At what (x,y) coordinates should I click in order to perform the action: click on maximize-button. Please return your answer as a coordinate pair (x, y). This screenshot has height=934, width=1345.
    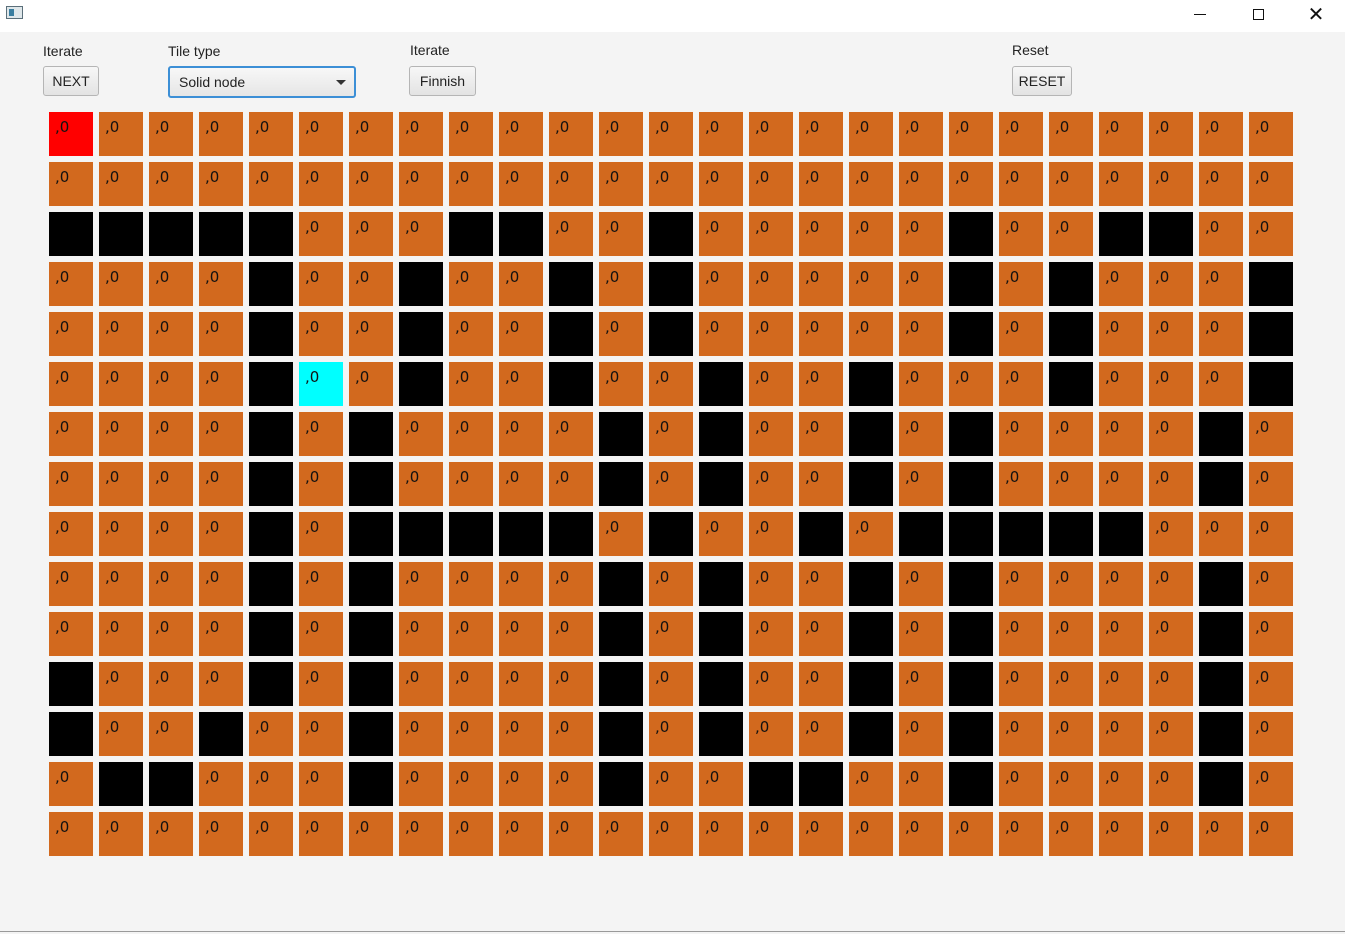
    Looking at the image, I should click on (1258, 14).